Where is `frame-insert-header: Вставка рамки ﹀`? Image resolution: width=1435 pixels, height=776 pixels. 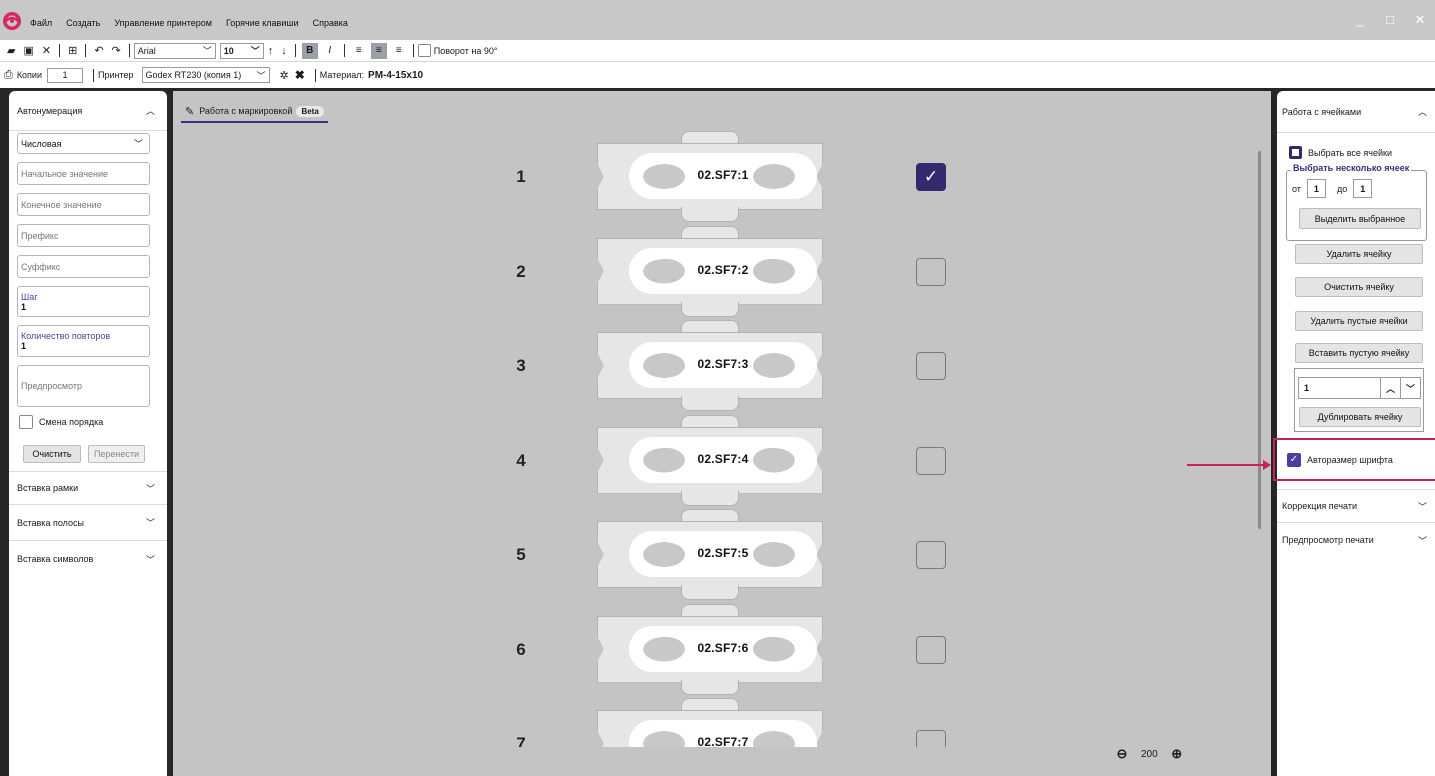
frame-insert-header: Вставка рамки ﹀ is located at coordinates (88, 488).